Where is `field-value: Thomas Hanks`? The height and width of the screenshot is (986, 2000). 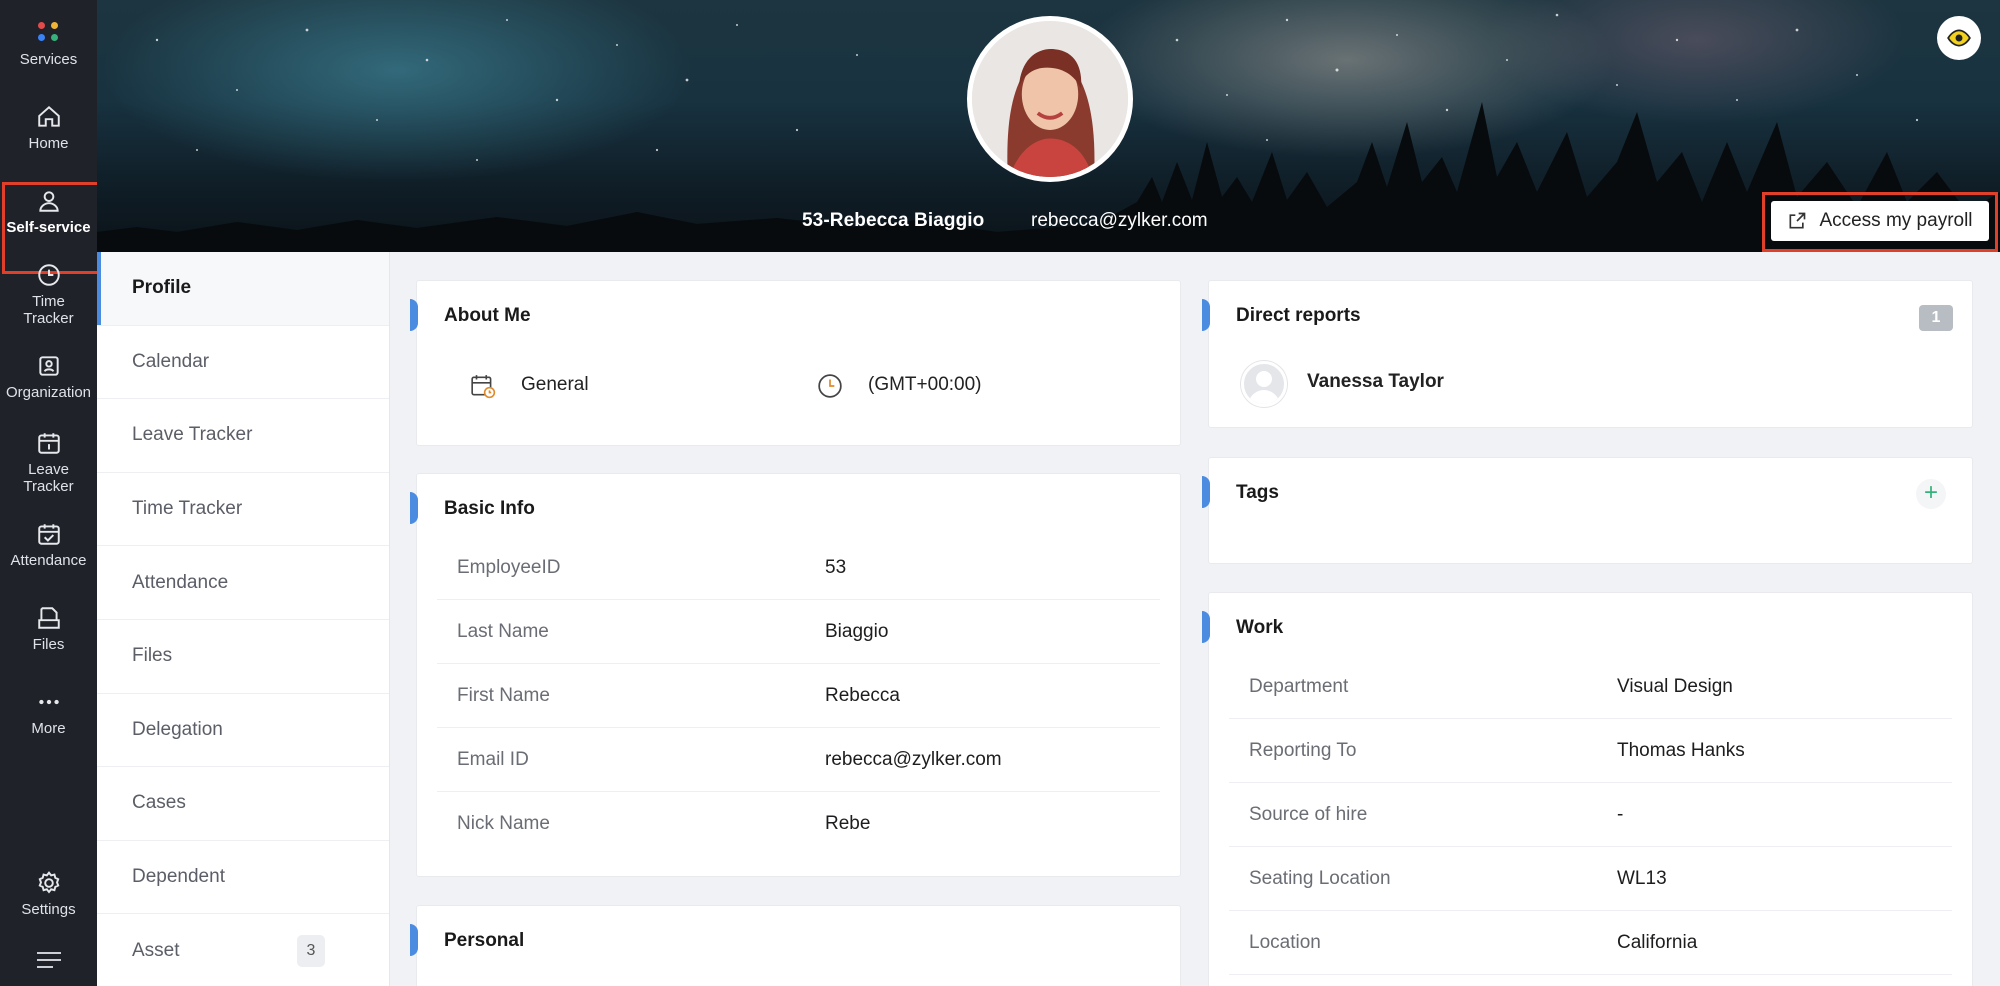 field-value: Thomas Hanks is located at coordinates (1681, 750).